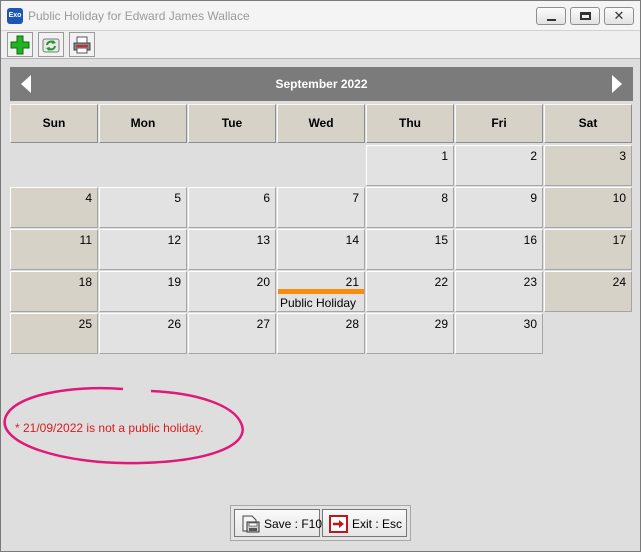  I want to click on maximize-button, so click(585, 16).